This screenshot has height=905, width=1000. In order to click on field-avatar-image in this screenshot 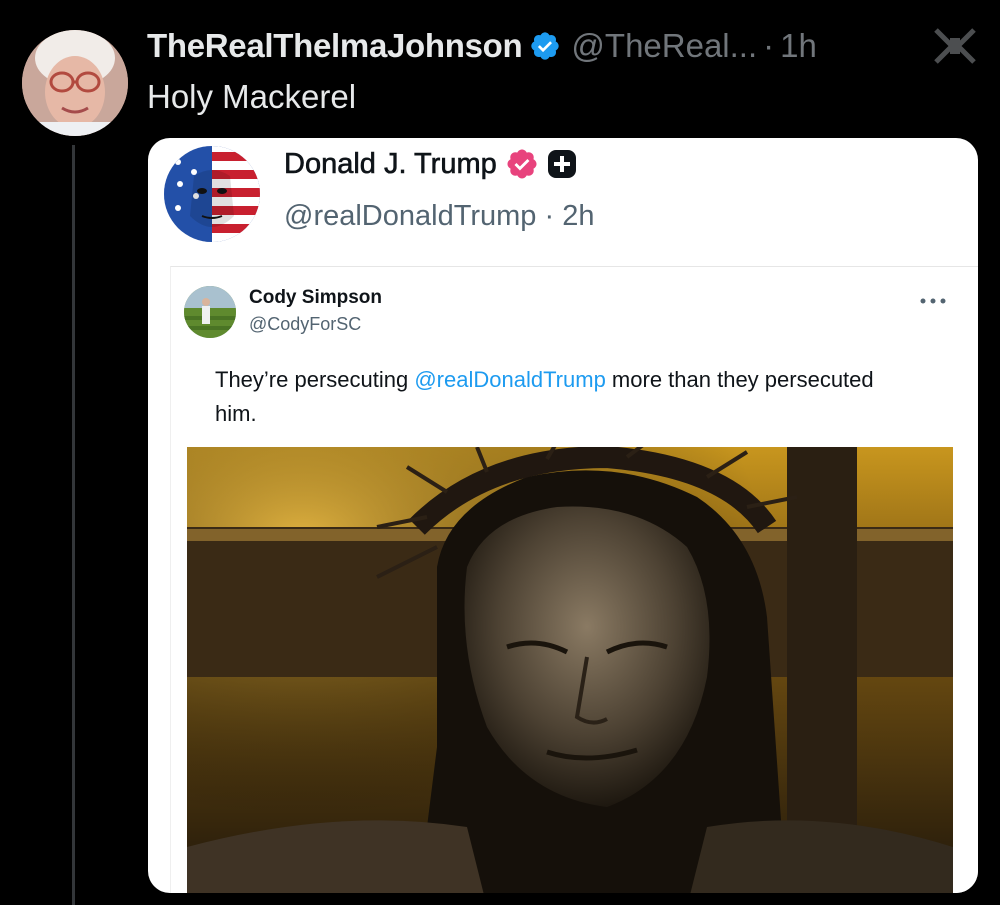, I will do `click(210, 312)`.